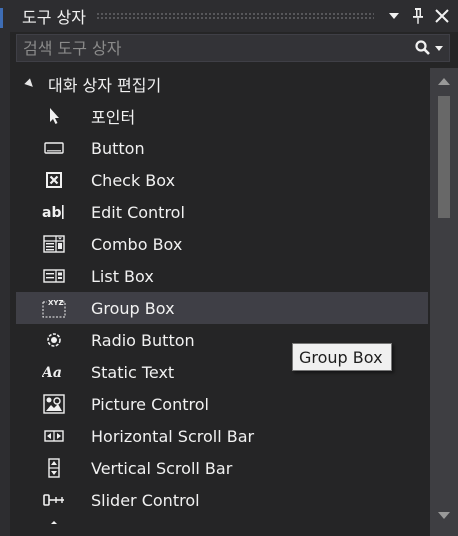 The image size is (458, 536). Describe the element at coordinates (54, 404) in the screenshot. I see `picture-control-icon` at that location.